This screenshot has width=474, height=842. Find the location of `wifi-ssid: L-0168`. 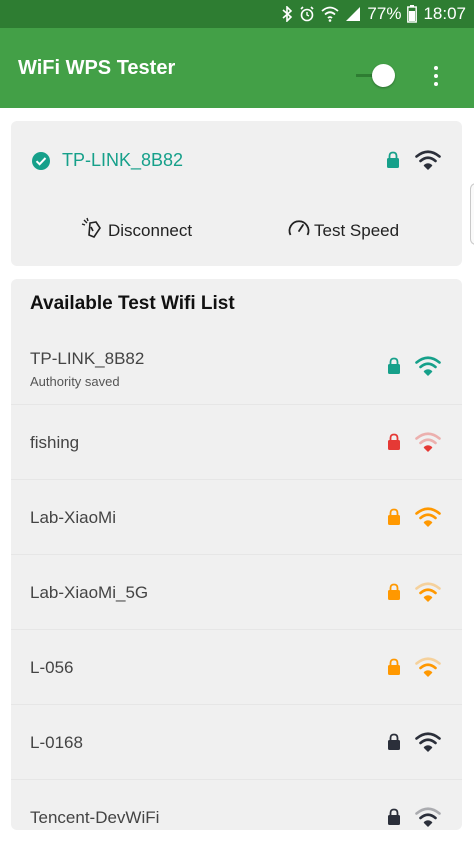

wifi-ssid: L-0168 is located at coordinates (56, 742).